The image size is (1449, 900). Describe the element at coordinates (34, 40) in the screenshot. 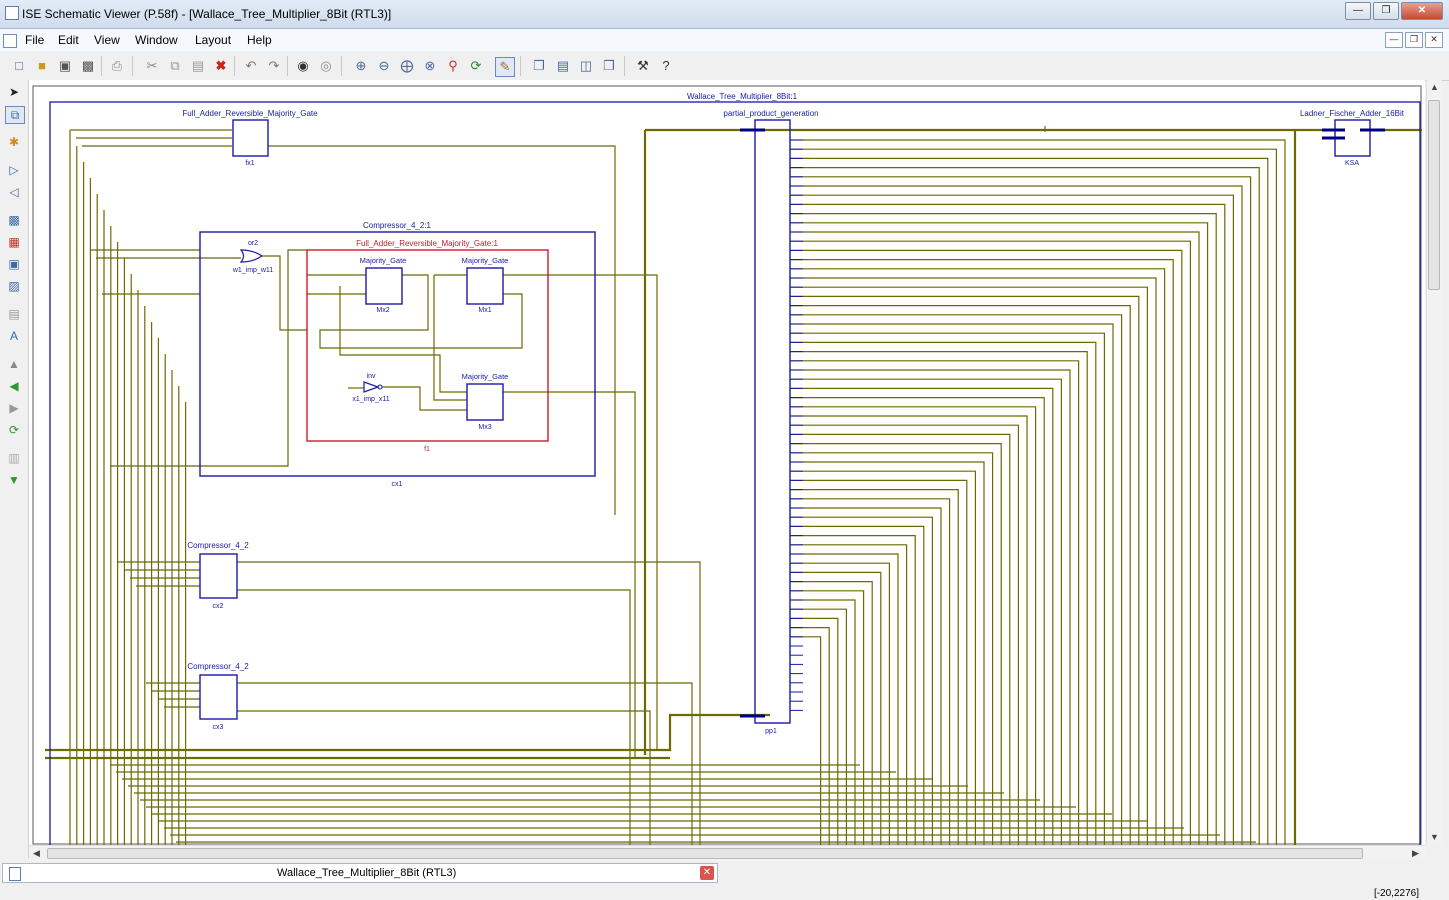

I see `menu-file: File` at that location.